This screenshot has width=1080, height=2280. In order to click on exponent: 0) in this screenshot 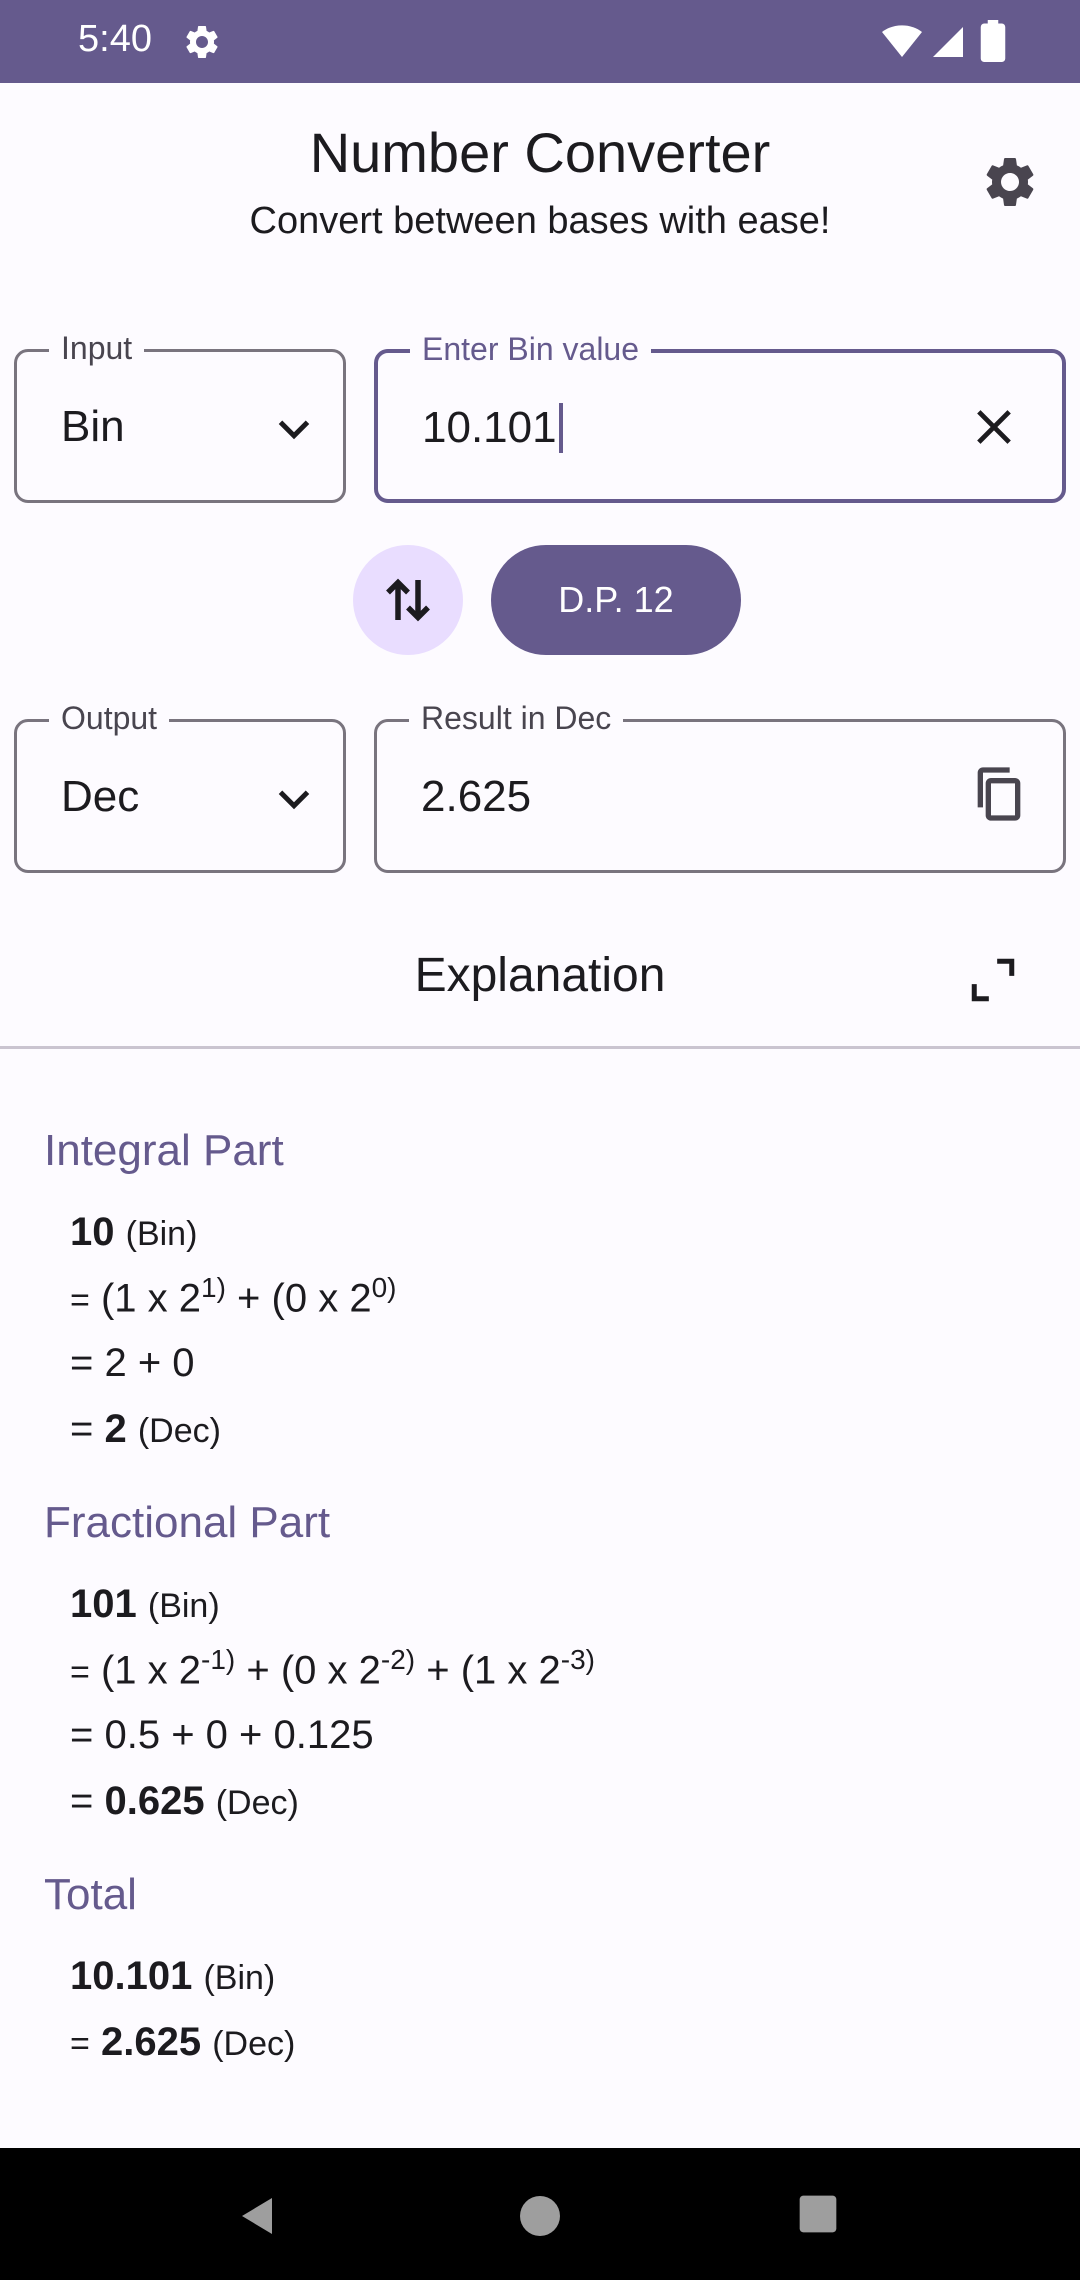, I will do `click(384, 1287)`.